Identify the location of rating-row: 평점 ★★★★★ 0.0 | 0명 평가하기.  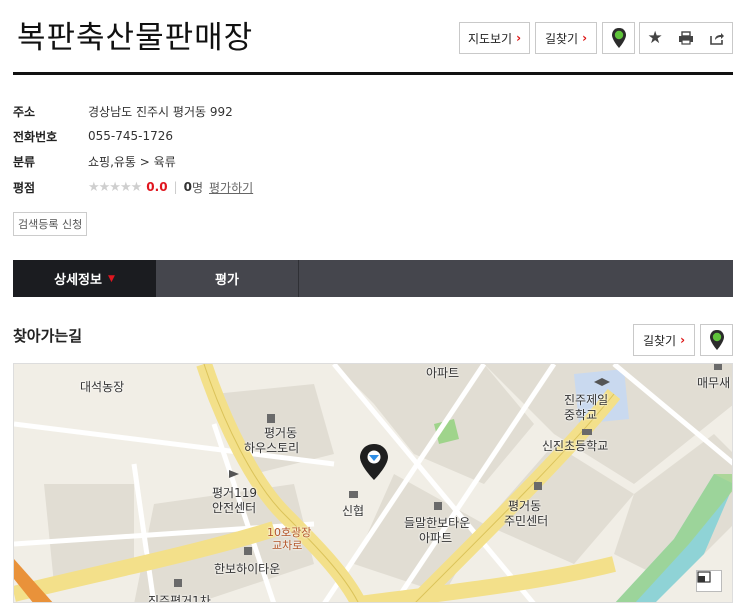
(133, 187).